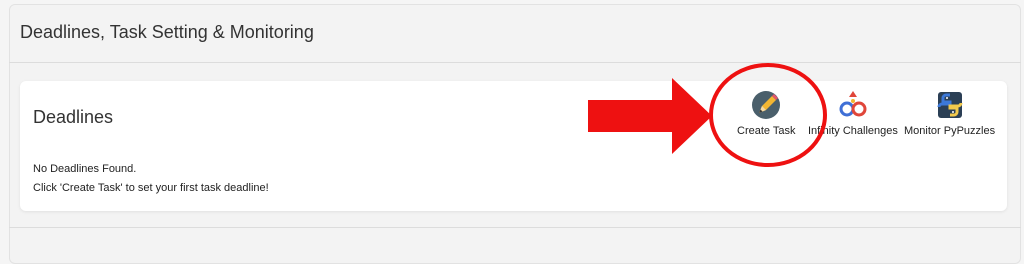  I want to click on infinity-challenges-button: Infinity Challenges, so click(853, 113).